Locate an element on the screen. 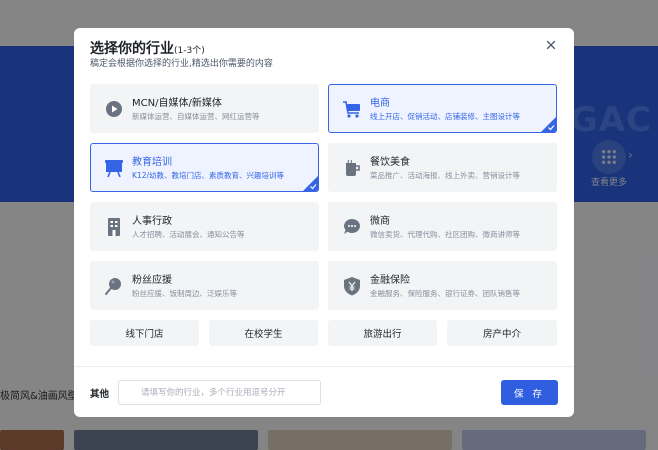  industry-card-title: 粉丝应援 is located at coordinates (152, 280).